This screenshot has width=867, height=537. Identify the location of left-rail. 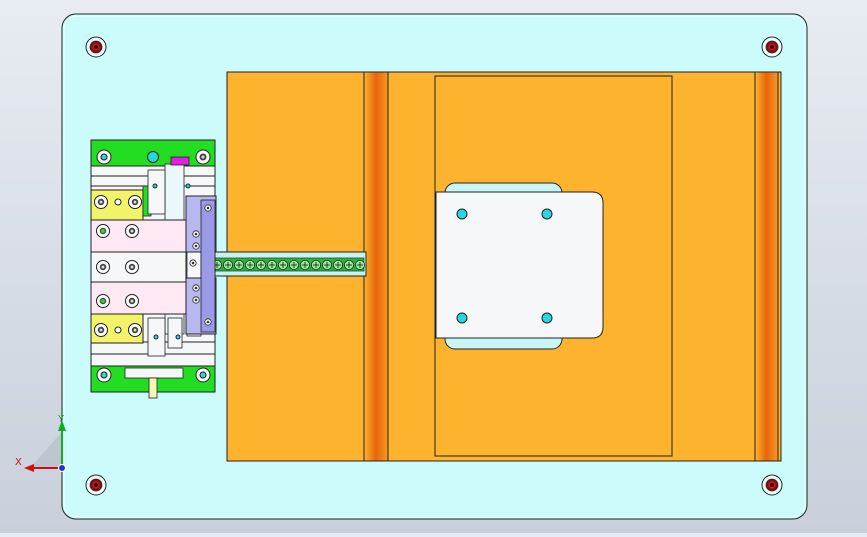
(376, 266).